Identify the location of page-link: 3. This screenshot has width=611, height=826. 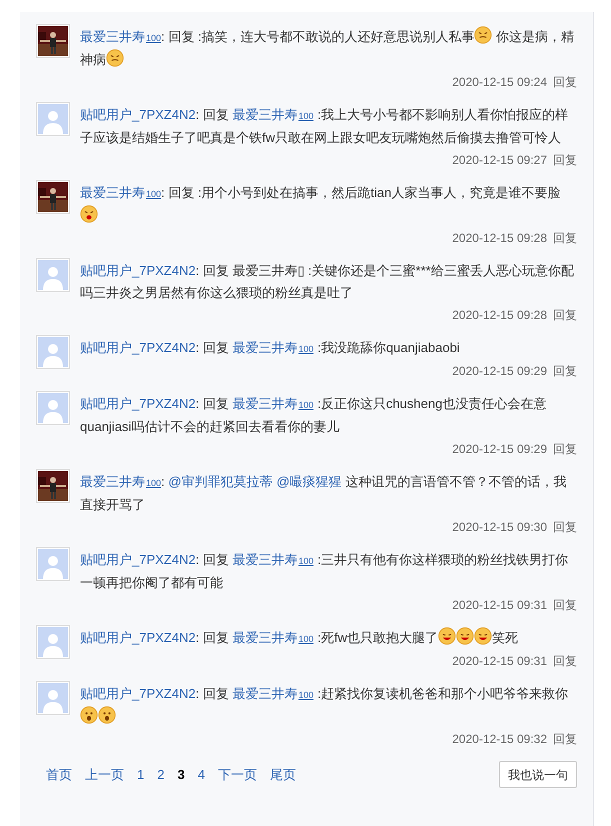
(181, 774).